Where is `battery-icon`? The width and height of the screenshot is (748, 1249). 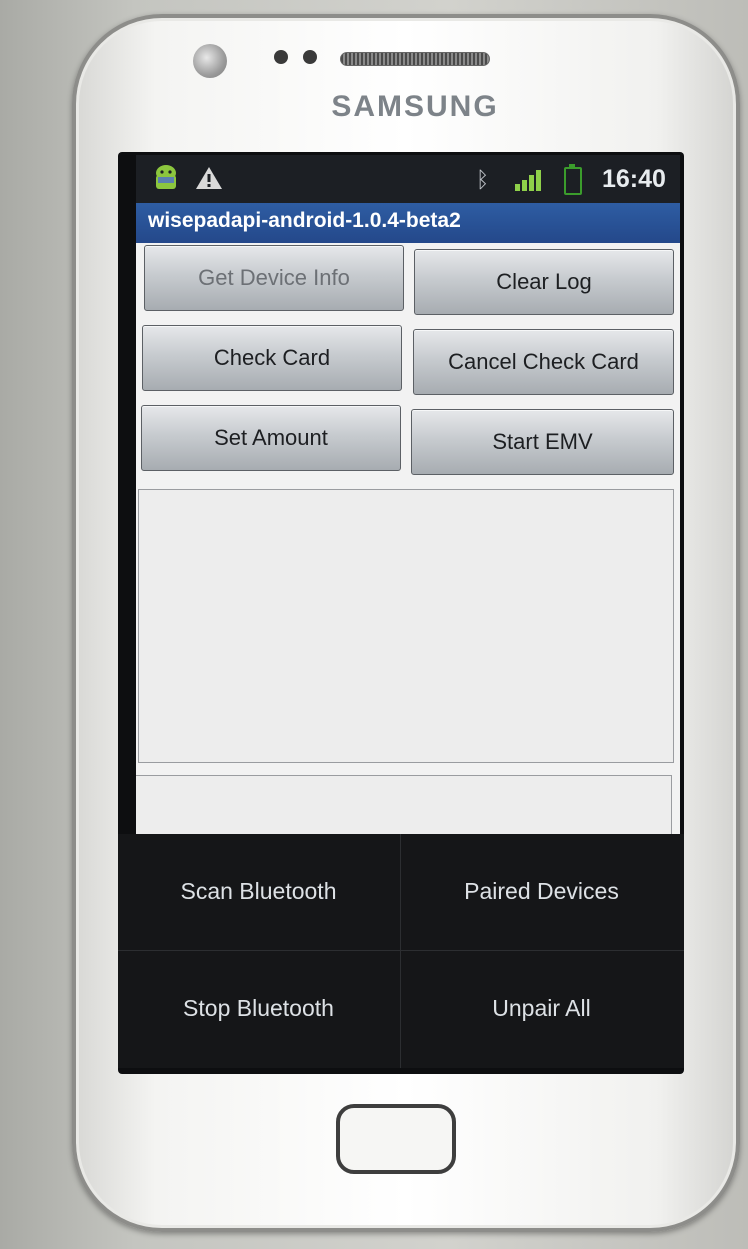 battery-icon is located at coordinates (573, 179).